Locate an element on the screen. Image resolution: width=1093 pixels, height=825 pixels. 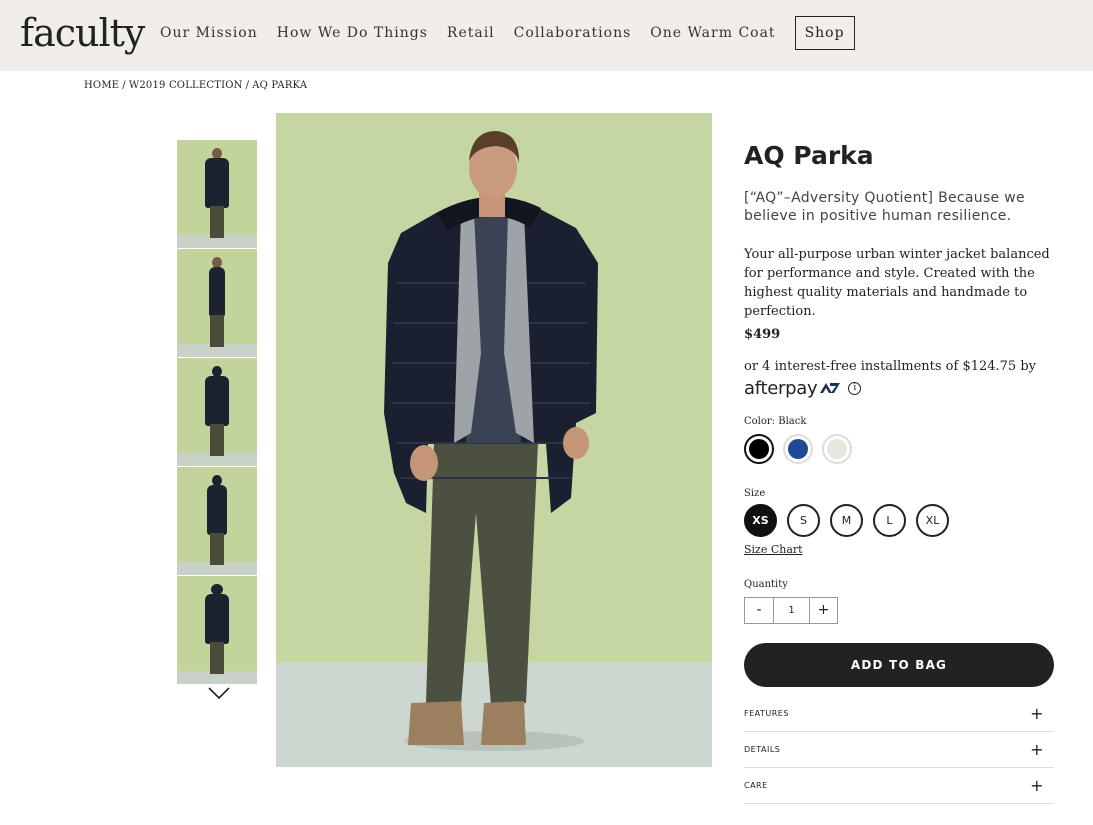
nav-retail: Retail is located at coordinates (471, 33).